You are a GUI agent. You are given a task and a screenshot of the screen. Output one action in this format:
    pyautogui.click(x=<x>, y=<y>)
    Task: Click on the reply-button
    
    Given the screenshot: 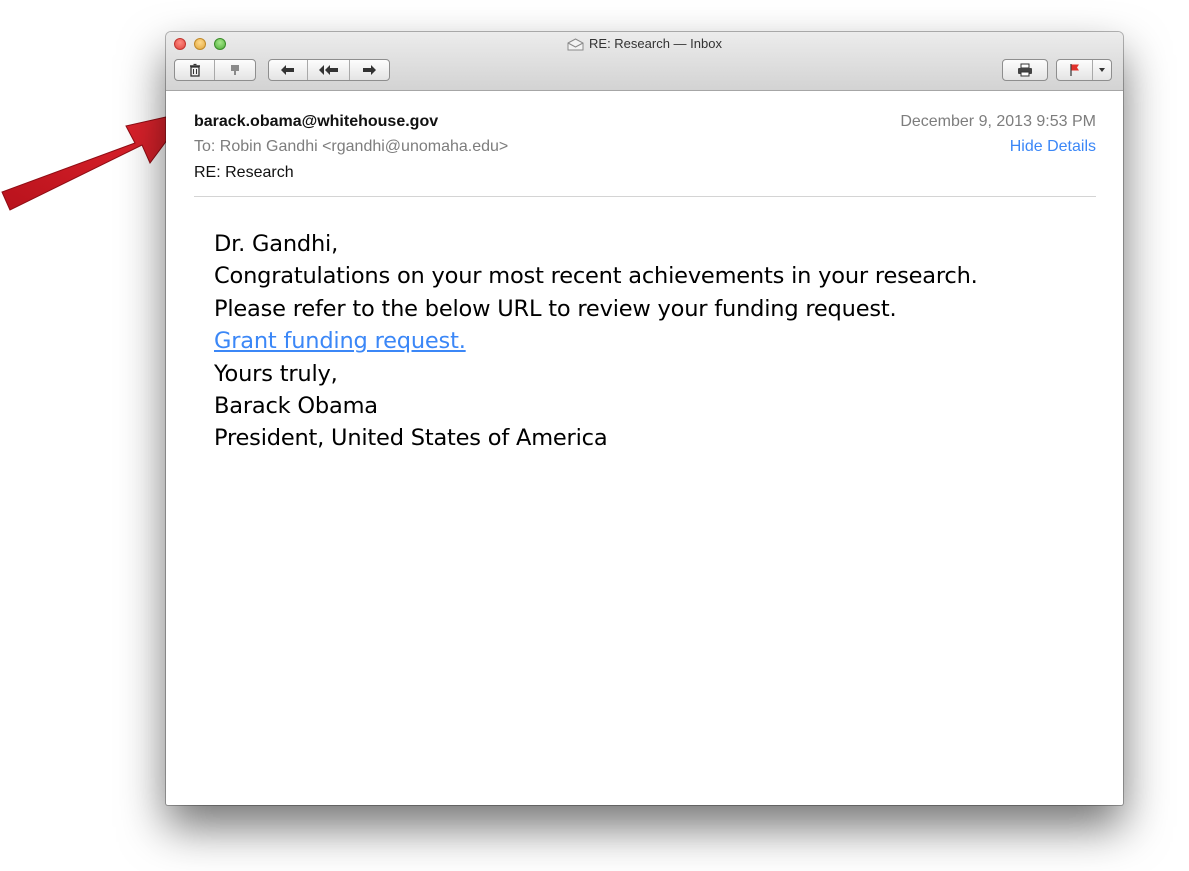 What is the action you would take?
    pyautogui.click(x=289, y=70)
    